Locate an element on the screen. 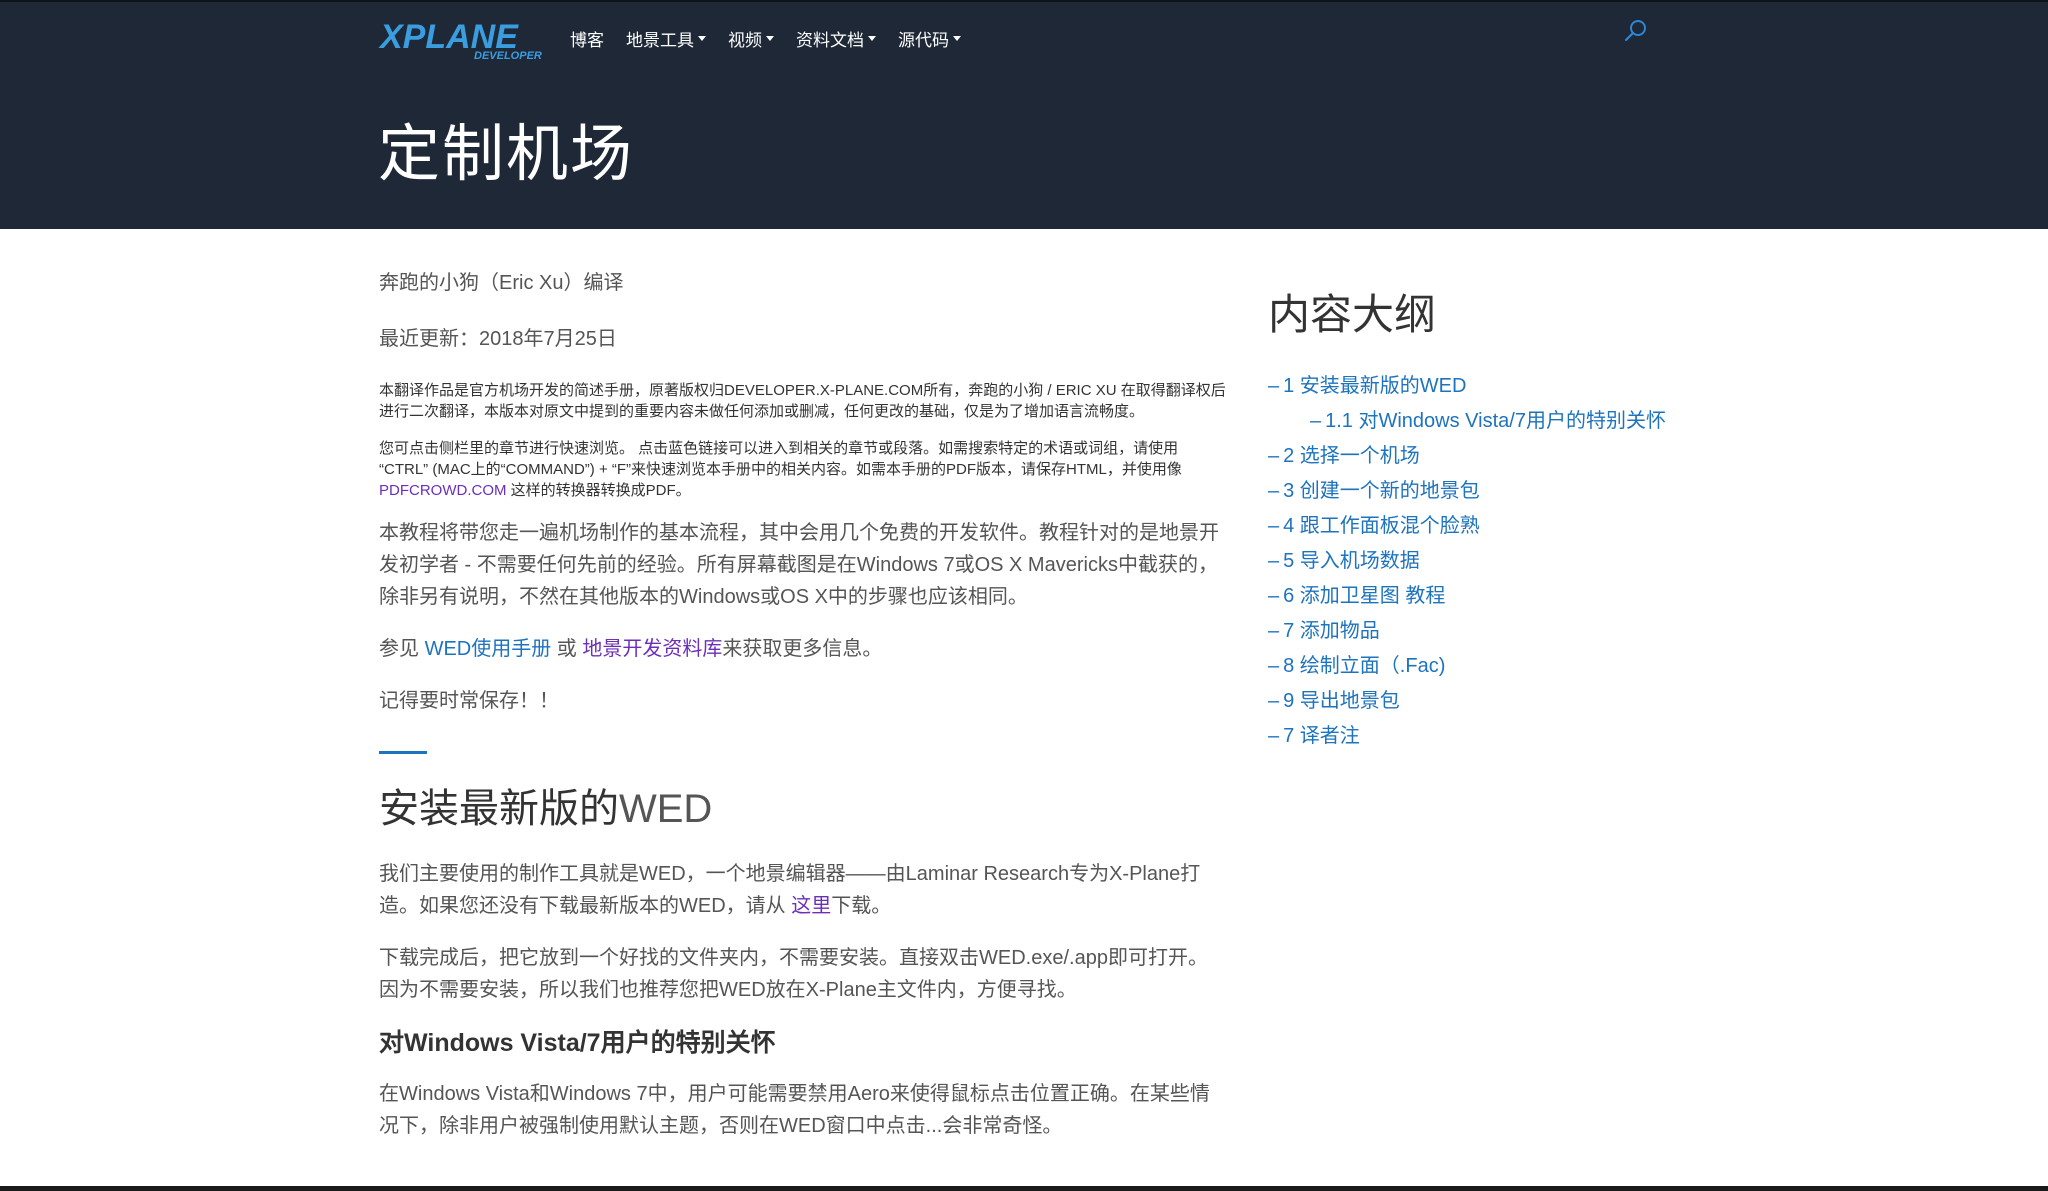 The height and width of the screenshot is (1191, 2048). toc-item-choose-airport: –2 选择一个机场 is located at coordinates (1468, 456).